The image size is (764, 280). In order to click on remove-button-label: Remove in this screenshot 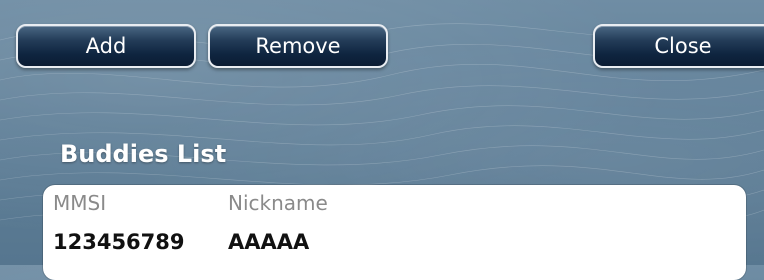, I will do `click(298, 46)`.